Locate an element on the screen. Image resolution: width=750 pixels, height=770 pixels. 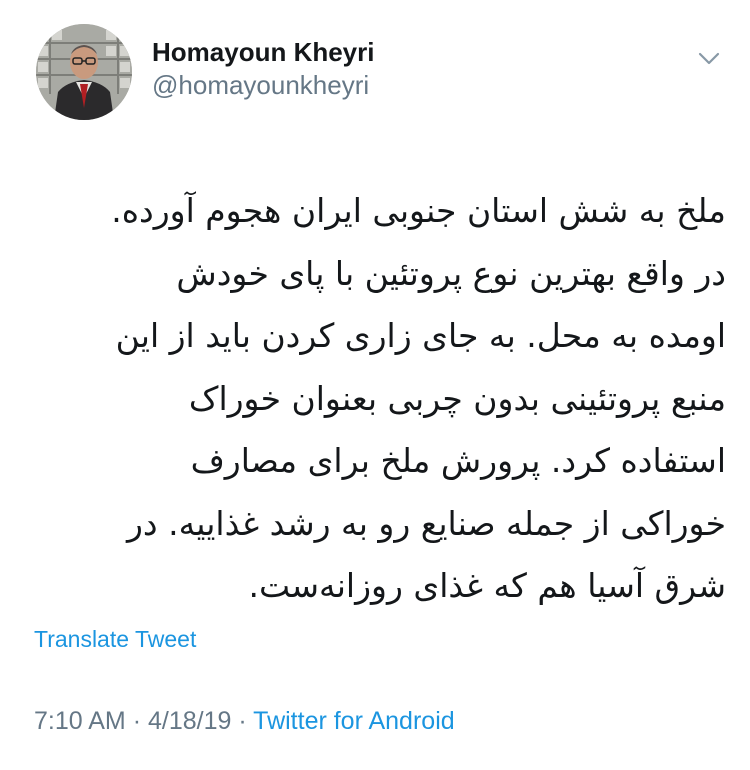
display-name: Homayoun Kheyri is located at coordinates (263, 52).